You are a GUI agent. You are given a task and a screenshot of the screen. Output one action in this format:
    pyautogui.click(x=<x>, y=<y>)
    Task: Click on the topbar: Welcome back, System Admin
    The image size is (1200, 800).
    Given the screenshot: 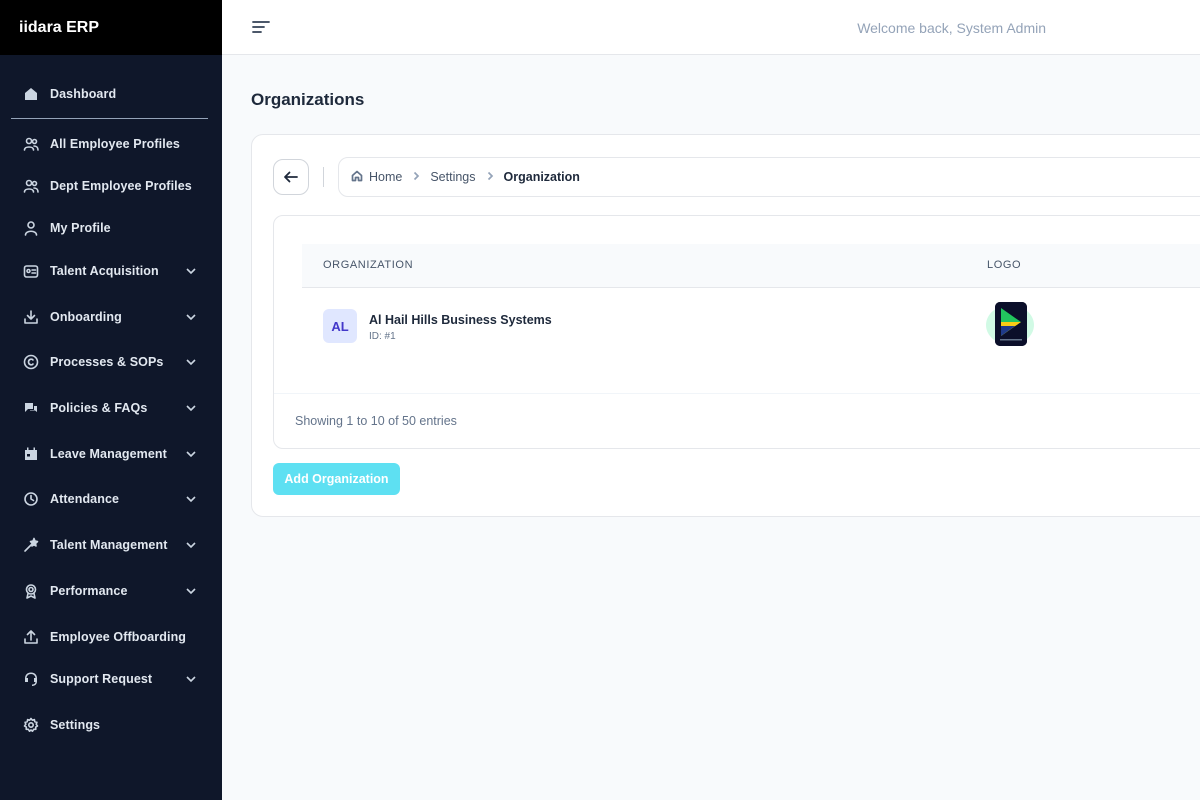 What is the action you would take?
    pyautogui.click(x=711, y=27)
    